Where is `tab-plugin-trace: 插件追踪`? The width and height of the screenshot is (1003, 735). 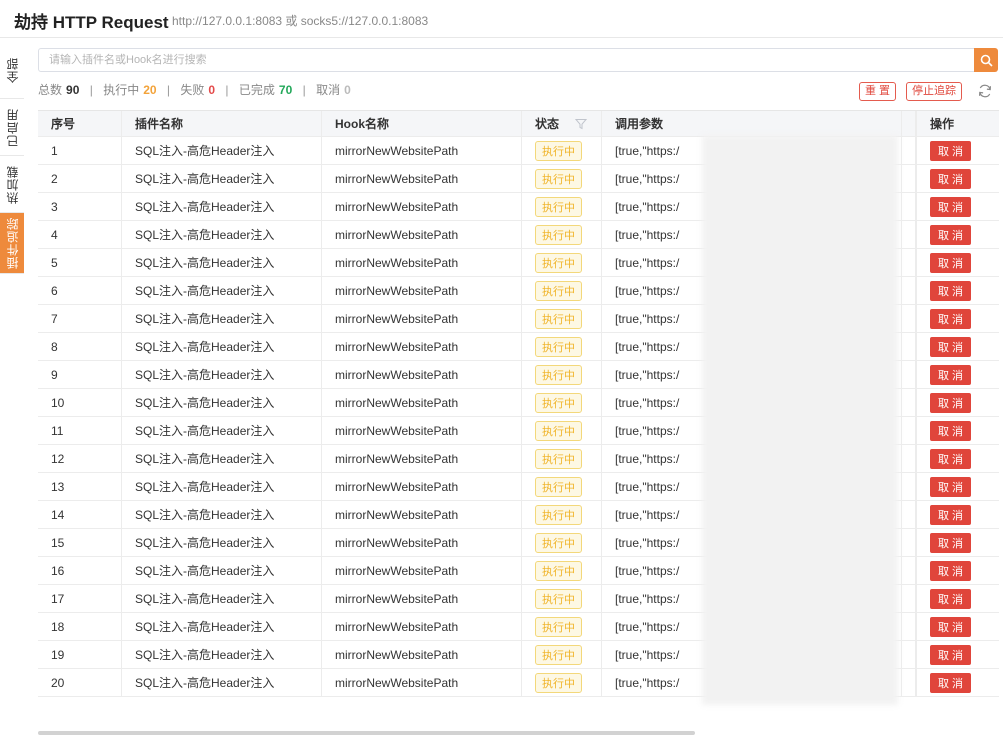
tab-plugin-trace: 插件追踪 is located at coordinates (12, 243).